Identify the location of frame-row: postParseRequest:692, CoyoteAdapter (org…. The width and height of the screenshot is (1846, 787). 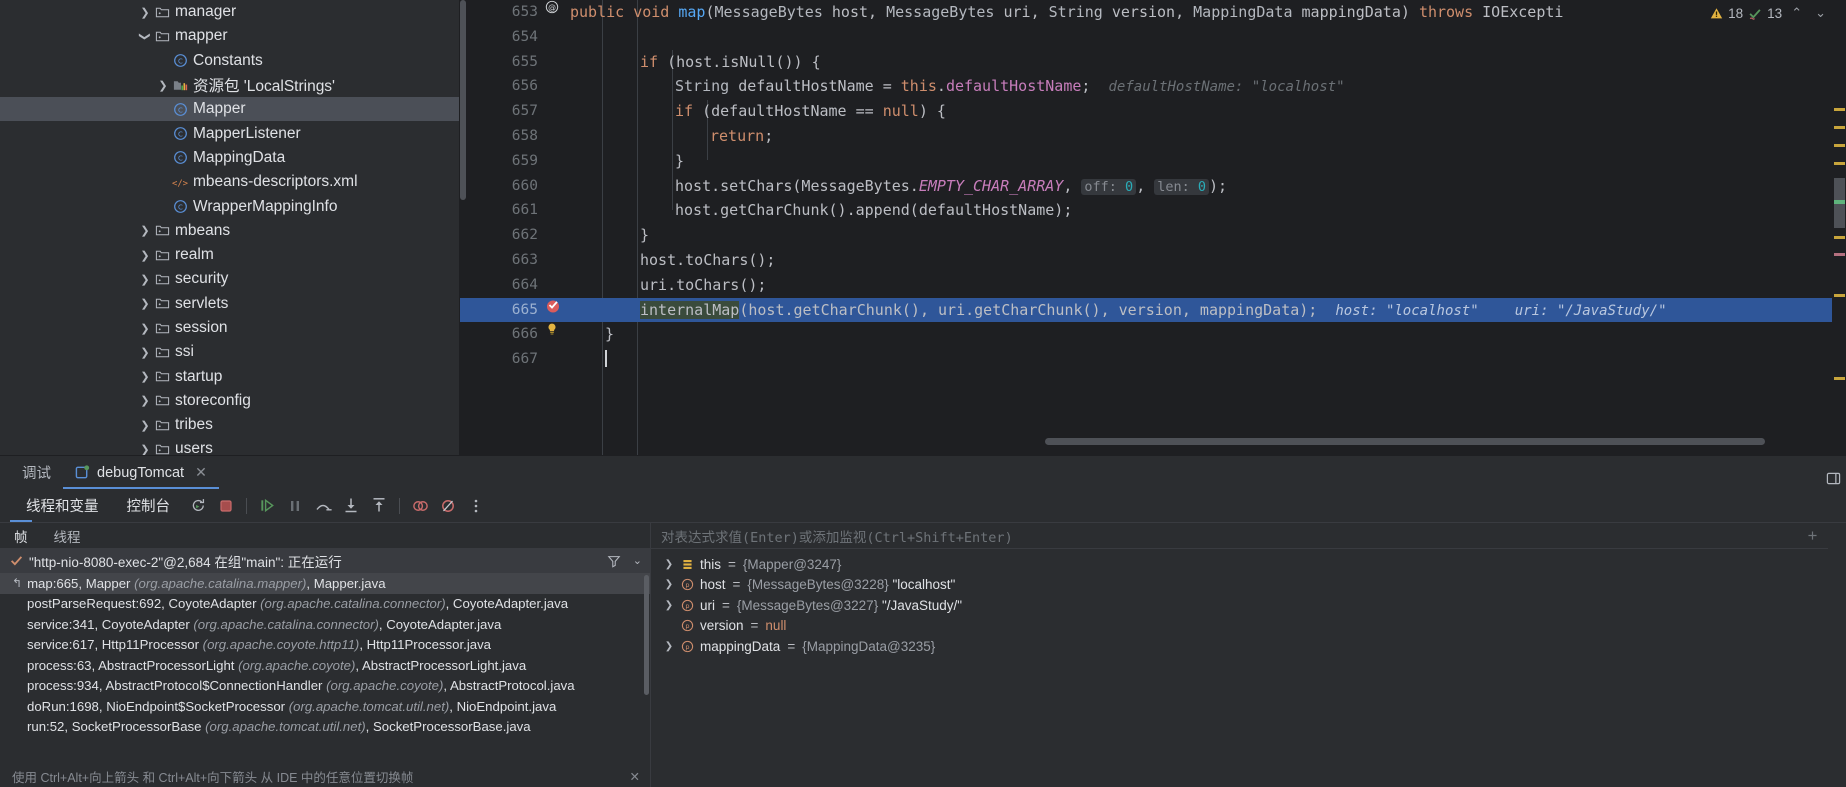
(325, 604).